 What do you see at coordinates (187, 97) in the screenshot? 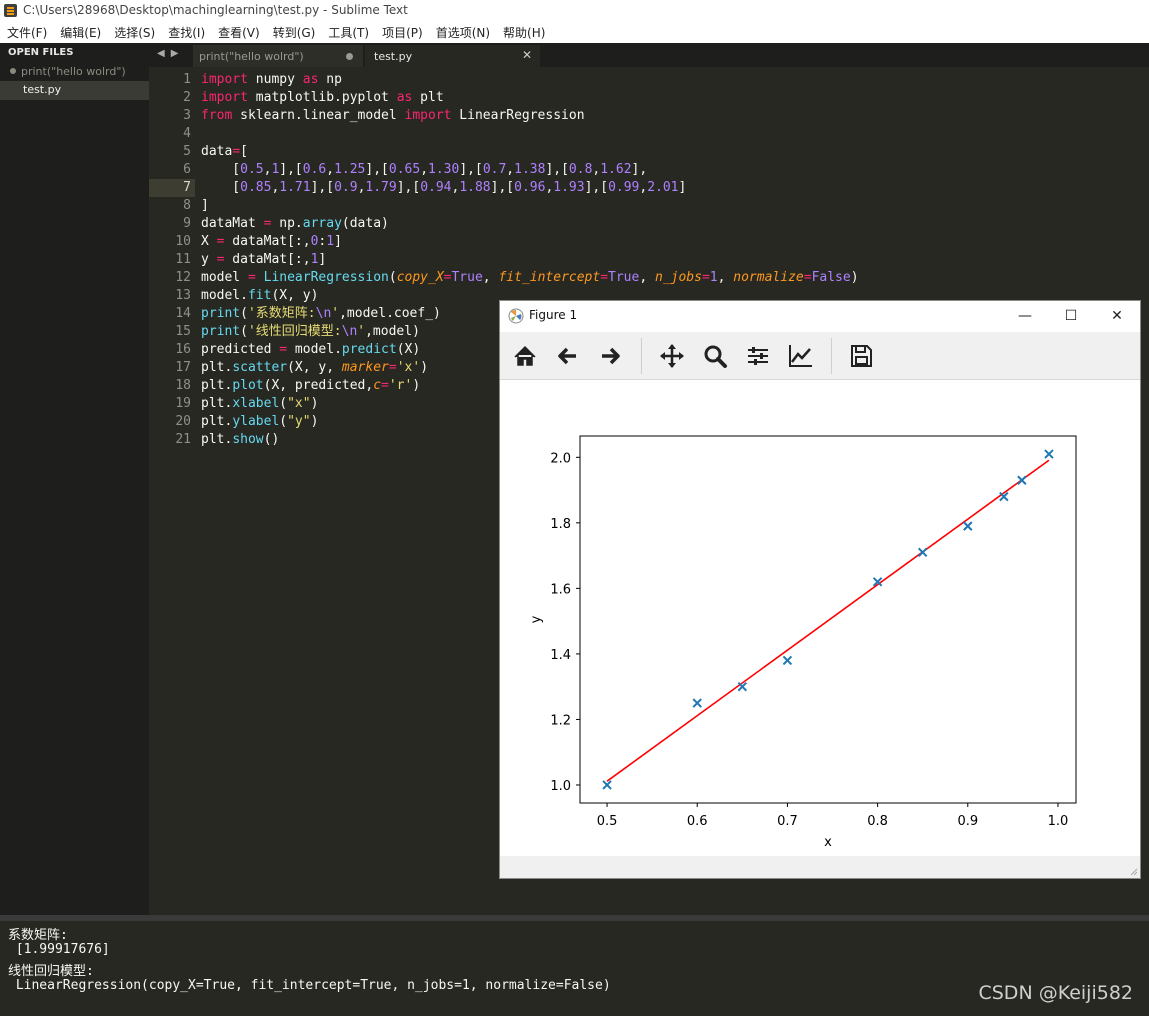
I see `line-number: 2` at bounding box center [187, 97].